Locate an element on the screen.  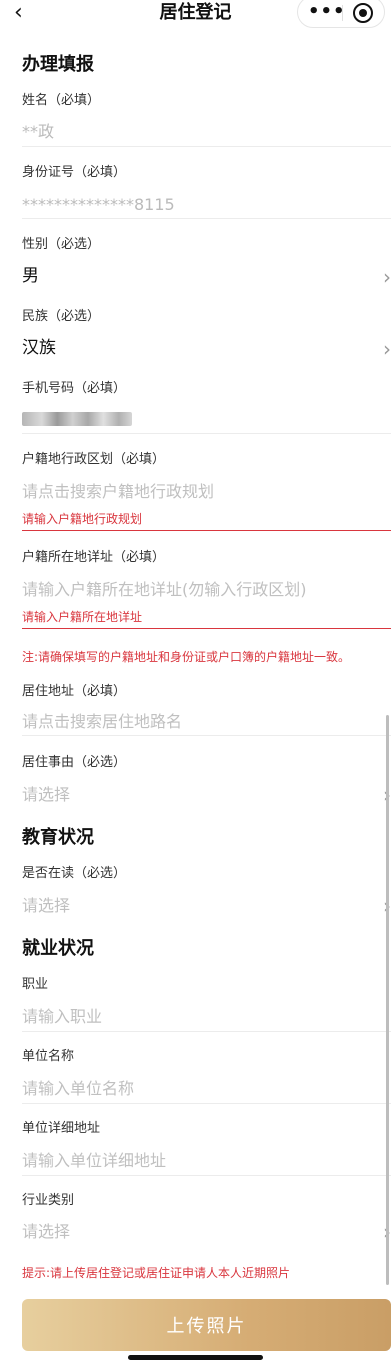
huji-address-label: 户籍所在地详址（必填） is located at coordinates (94, 557).